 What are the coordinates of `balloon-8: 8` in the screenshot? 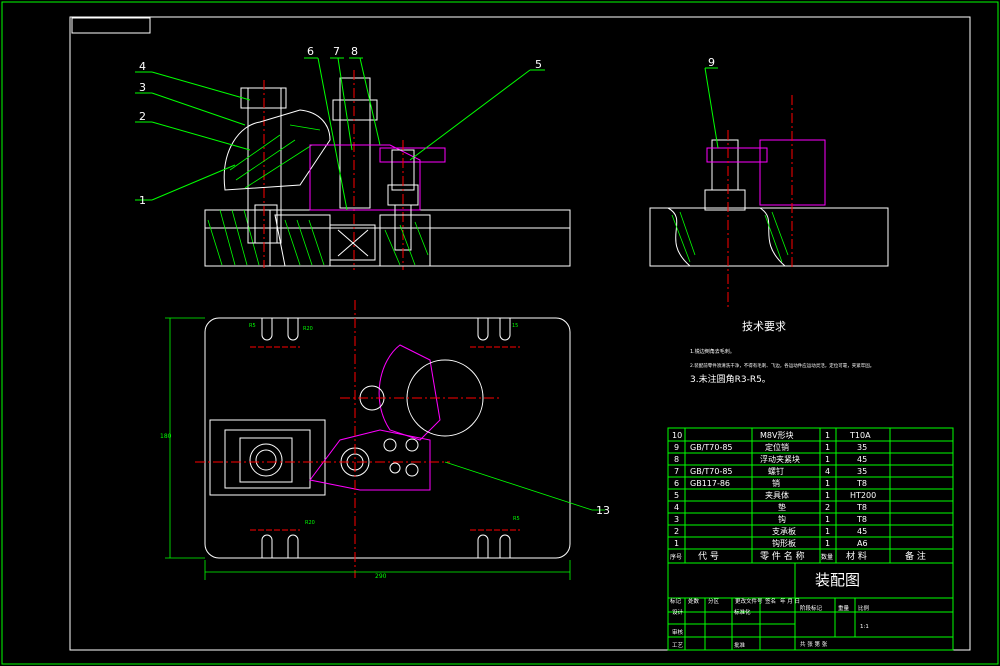 It's located at (354, 51).